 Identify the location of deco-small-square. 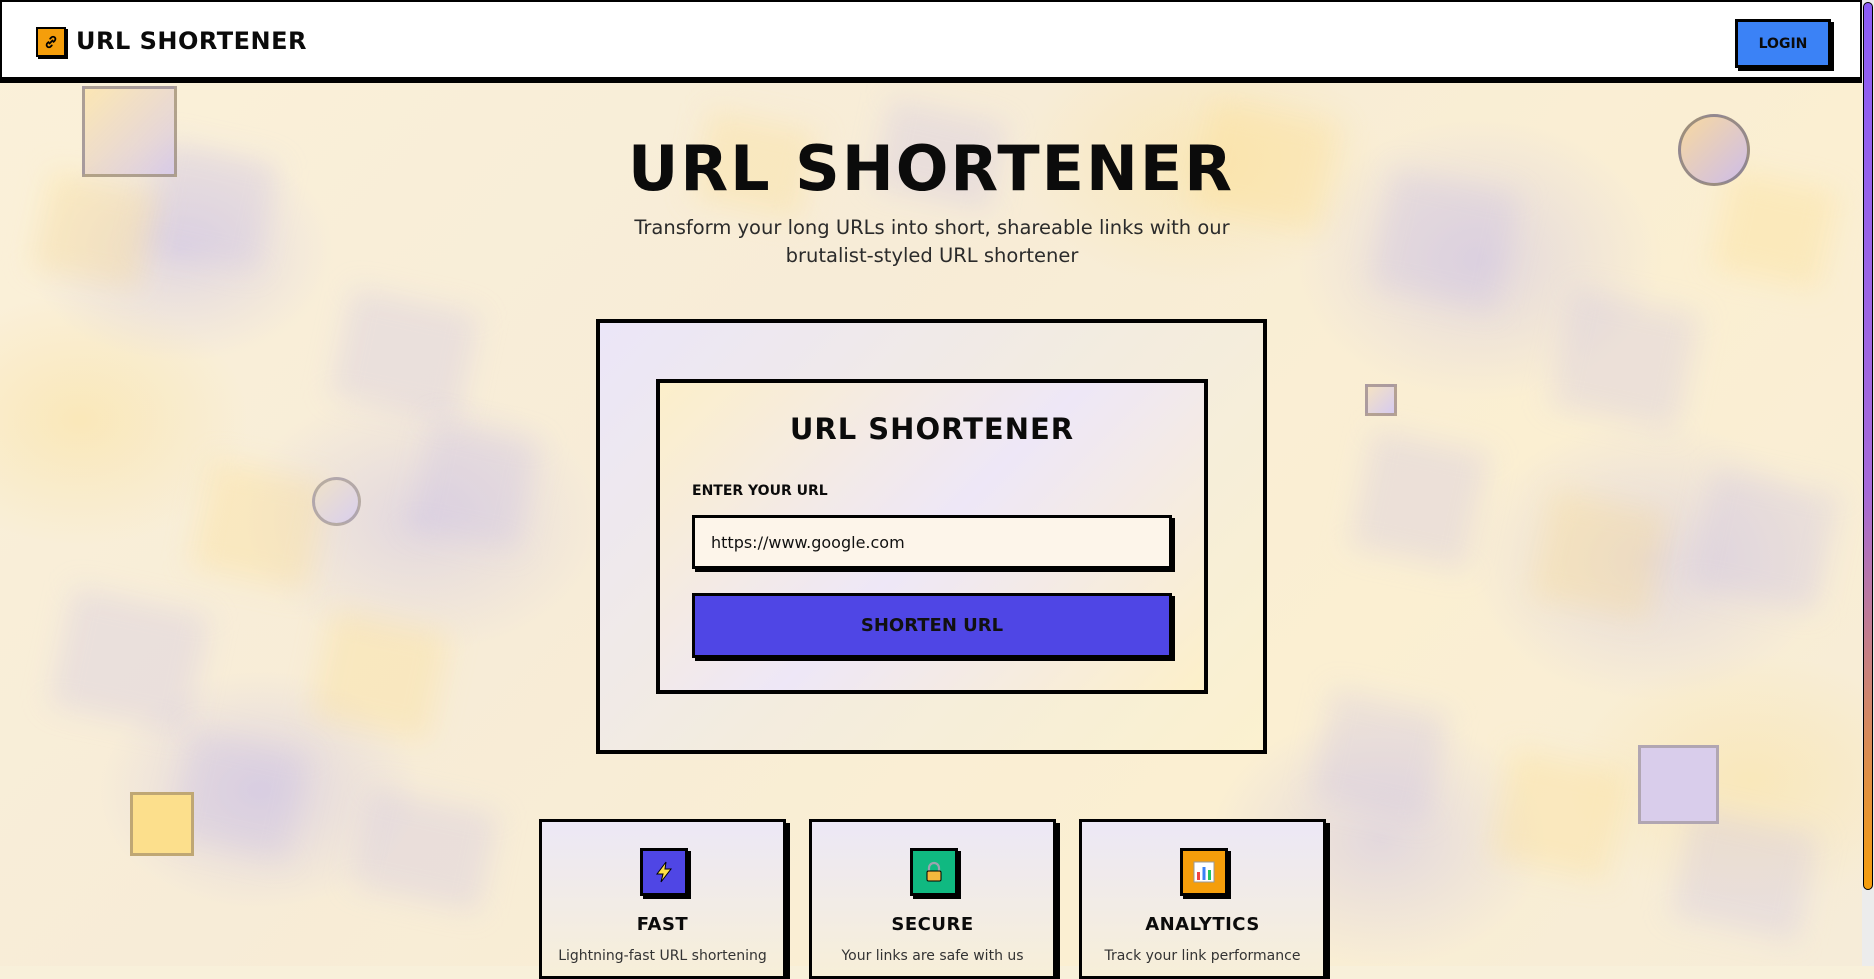
(1381, 400).